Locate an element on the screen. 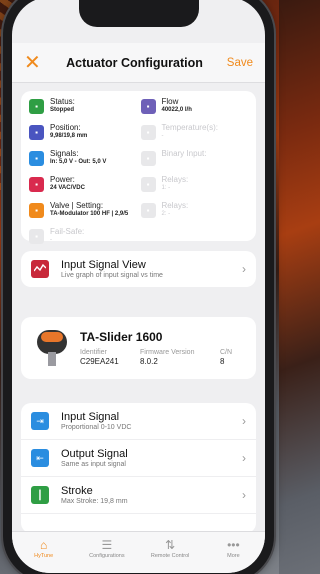  status-item-label: Position: is located at coordinates (65, 127).